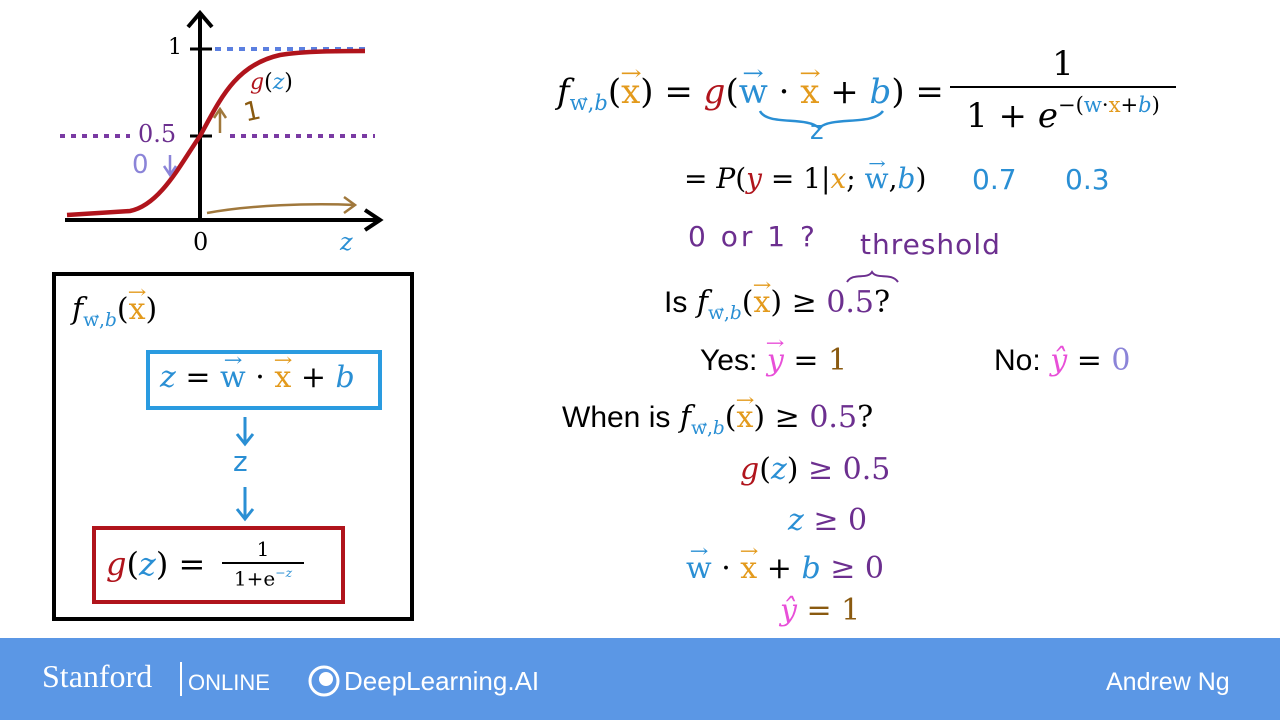 Image resolution: width=1280 pixels, height=720 pixels. What do you see at coordinates (100, 320) in the screenshot?
I see `f-subscript: w⃗,b` at bounding box center [100, 320].